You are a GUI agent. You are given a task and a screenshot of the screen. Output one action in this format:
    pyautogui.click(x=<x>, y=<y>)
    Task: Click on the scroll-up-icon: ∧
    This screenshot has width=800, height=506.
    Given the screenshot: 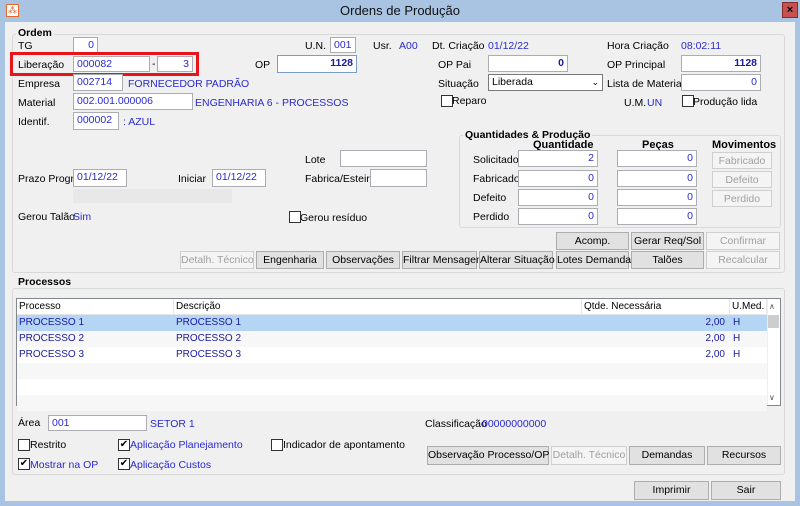 What is the action you would take?
    pyautogui.click(x=772, y=306)
    